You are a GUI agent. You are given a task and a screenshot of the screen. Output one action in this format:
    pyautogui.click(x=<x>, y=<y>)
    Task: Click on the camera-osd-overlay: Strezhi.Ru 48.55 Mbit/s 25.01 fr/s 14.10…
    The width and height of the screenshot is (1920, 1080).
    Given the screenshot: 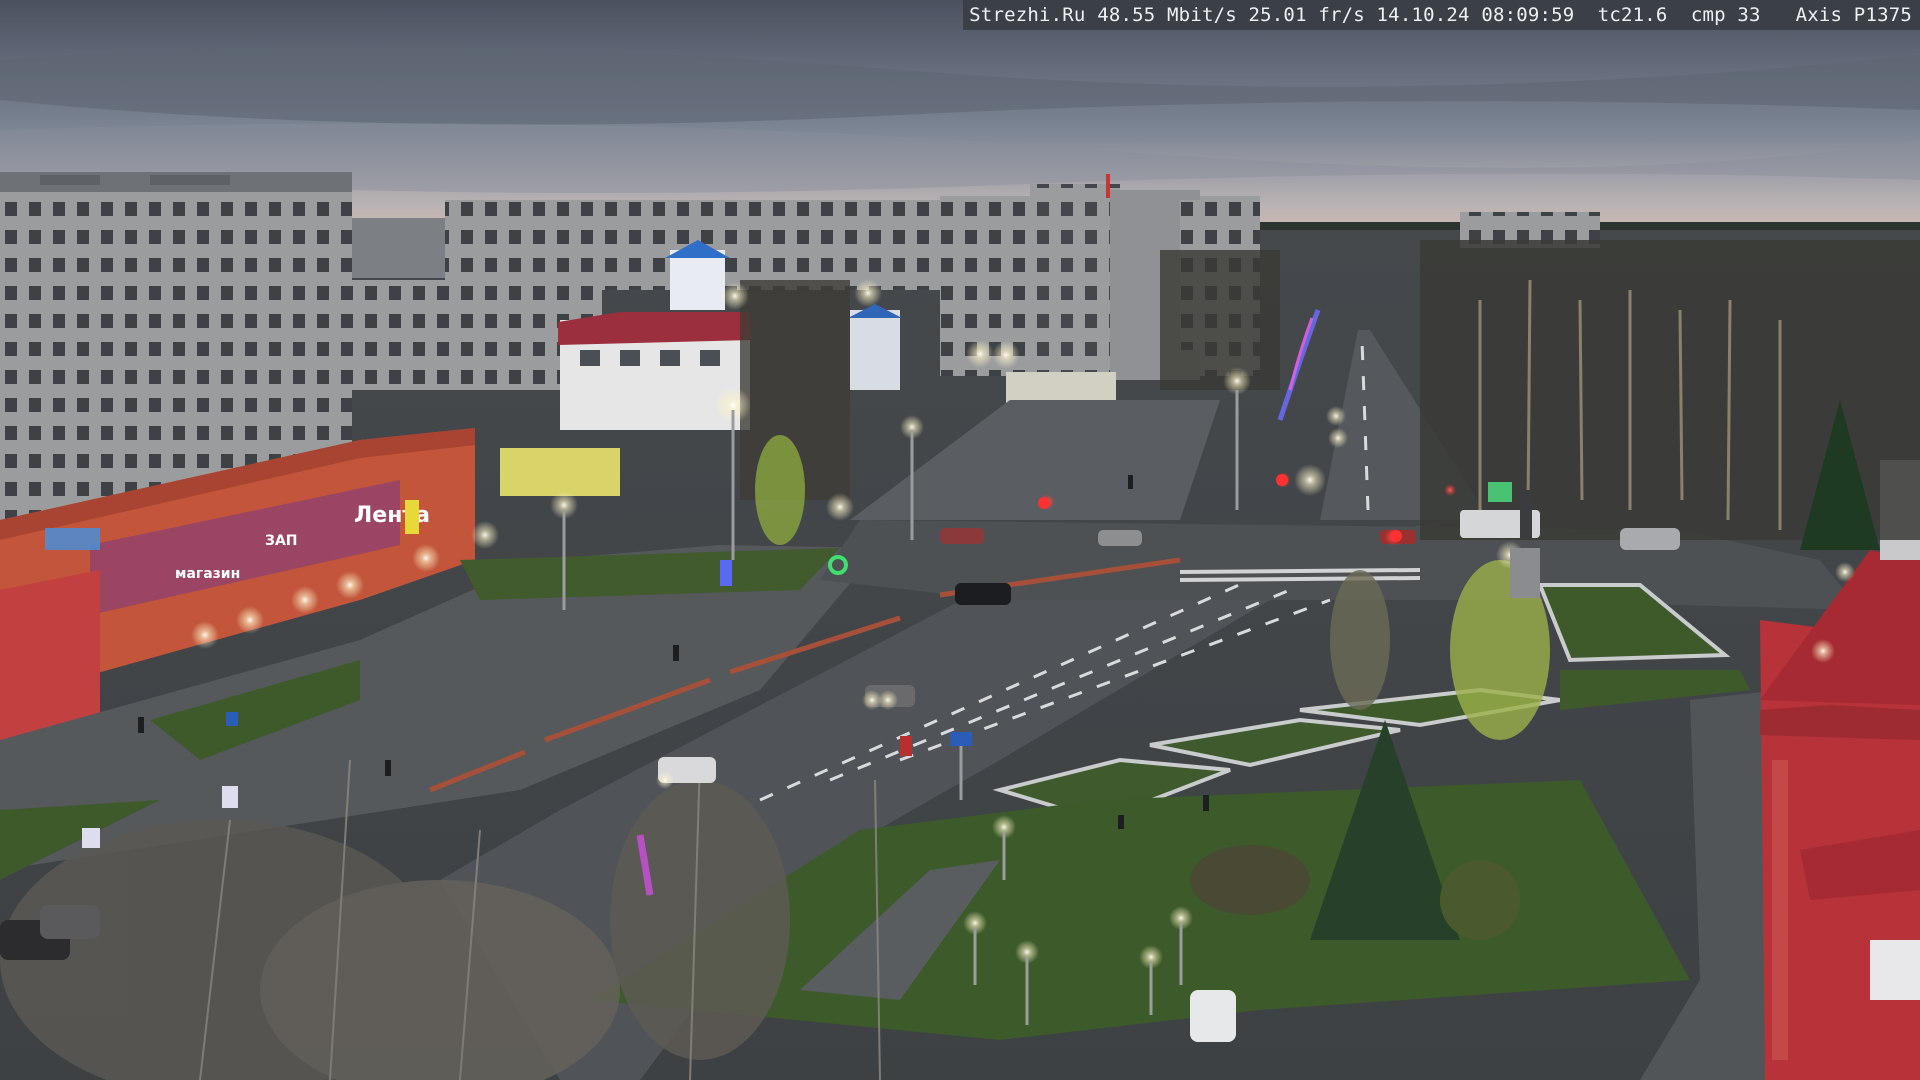 What is the action you would take?
    pyautogui.click(x=1441, y=15)
    